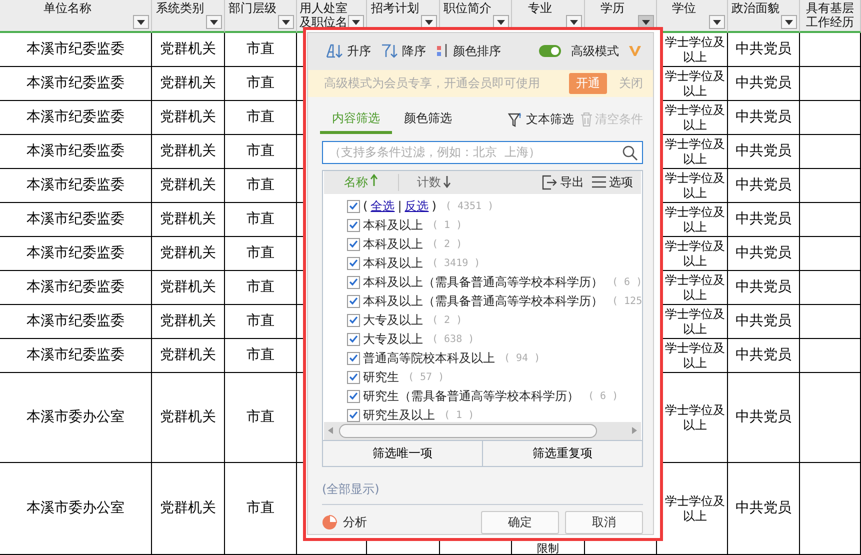 Image resolution: width=861 pixels, height=555 pixels. Describe the element at coordinates (469, 206) in the screenshot. I see `item-count: ( 4351 )` at that location.